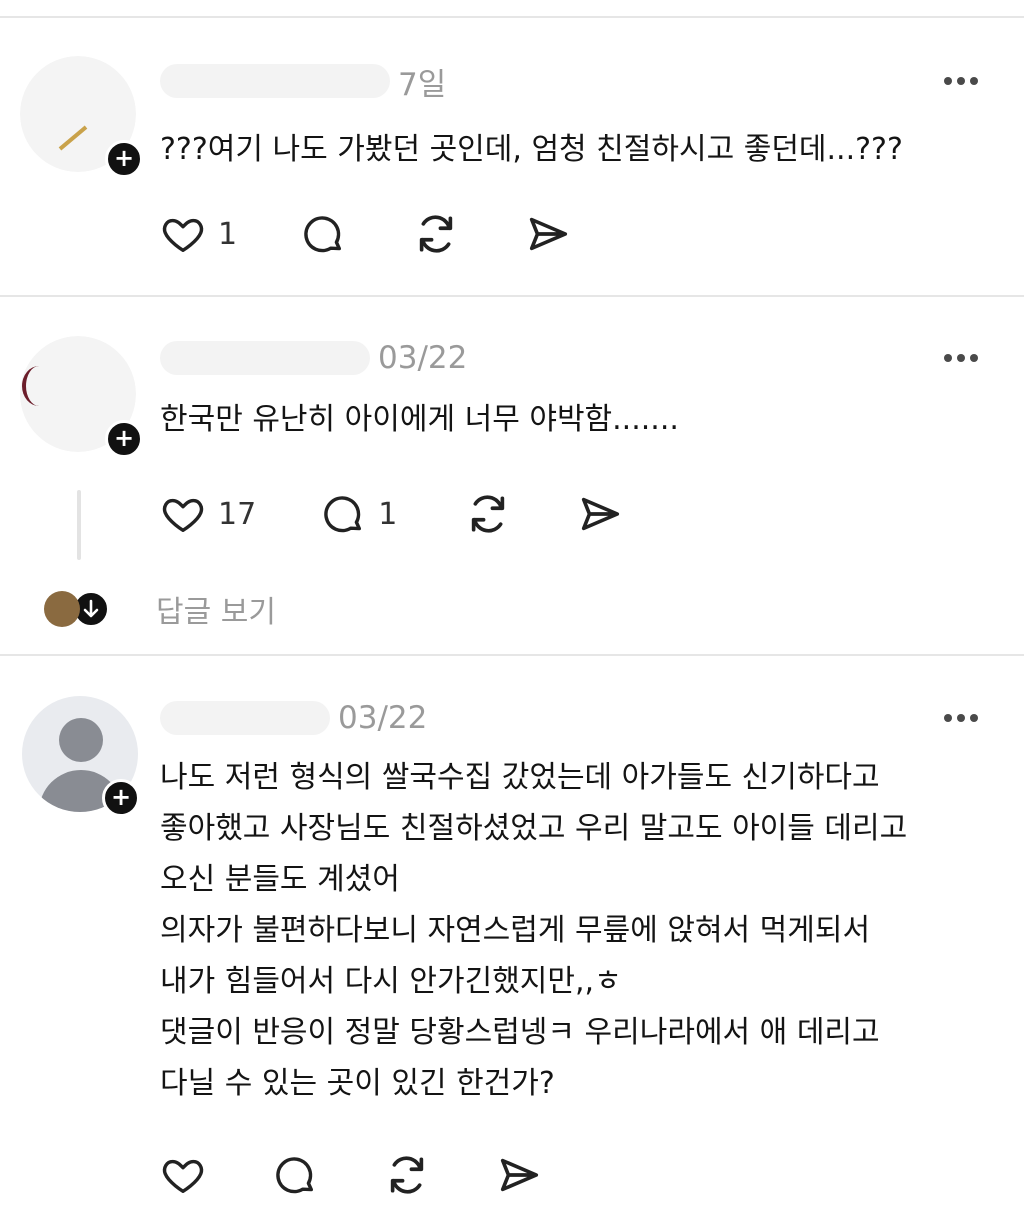  What do you see at coordinates (422, 84) in the screenshot?
I see `post-time: 7일` at bounding box center [422, 84].